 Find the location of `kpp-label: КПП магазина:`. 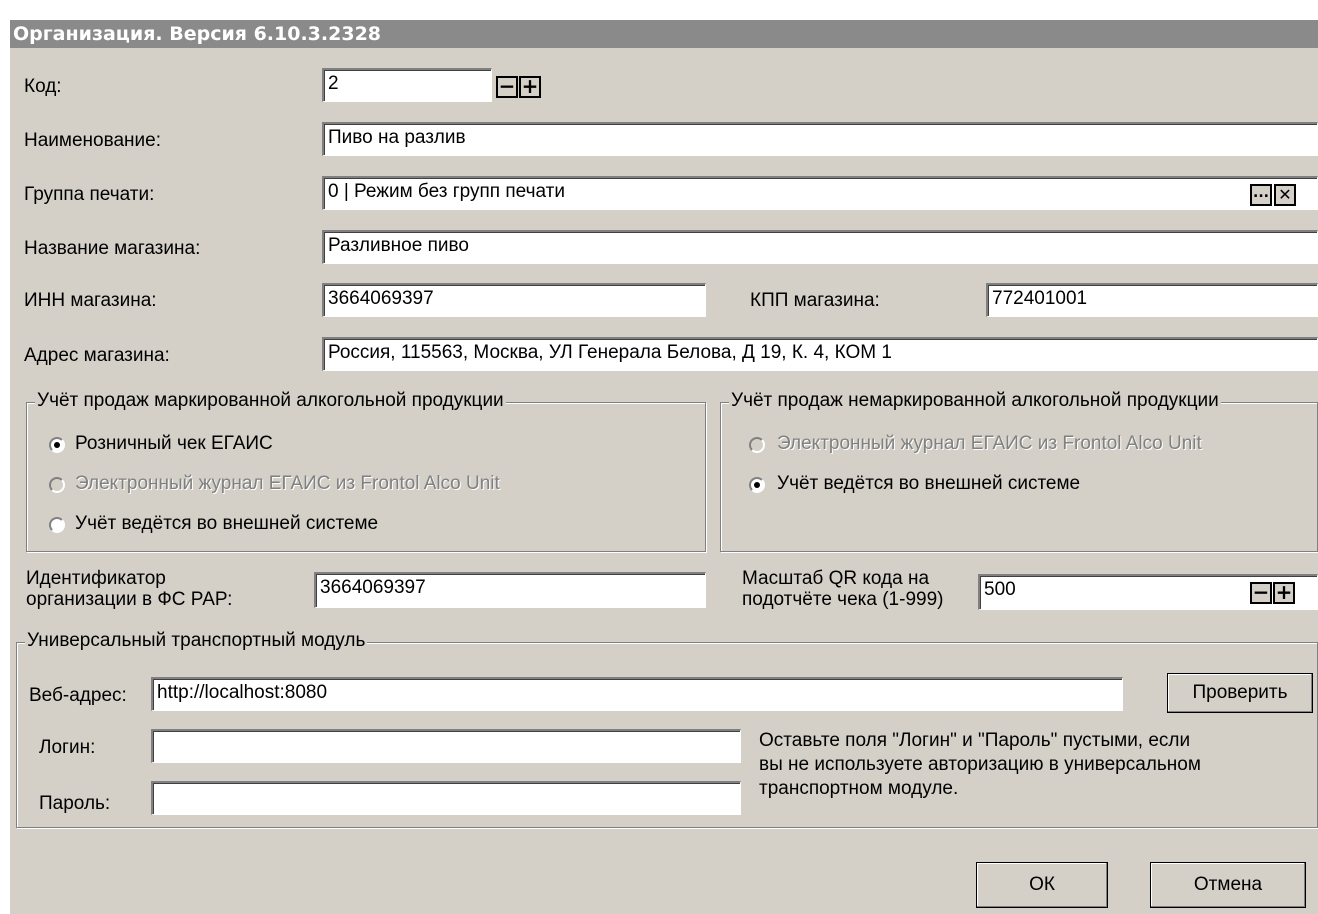

kpp-label: КПП магазина: is located at coordinates (815, 300).